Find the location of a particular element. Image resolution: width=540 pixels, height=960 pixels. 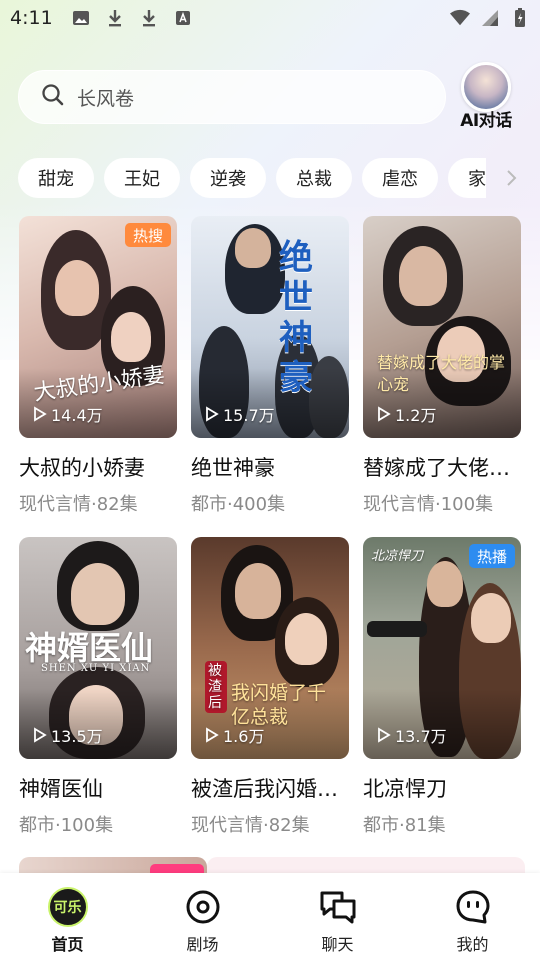

category-chip: 家 is located at coordinates (467, 178).